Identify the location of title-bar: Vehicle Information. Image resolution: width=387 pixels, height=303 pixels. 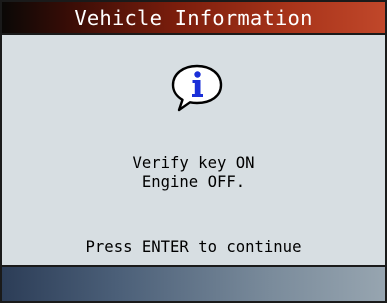
(193, 18).